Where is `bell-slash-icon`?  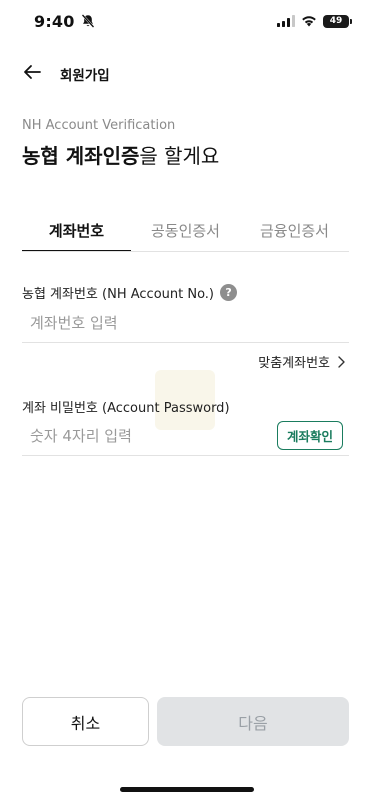
bell-slash-icon is located at coordinates (88, 21).